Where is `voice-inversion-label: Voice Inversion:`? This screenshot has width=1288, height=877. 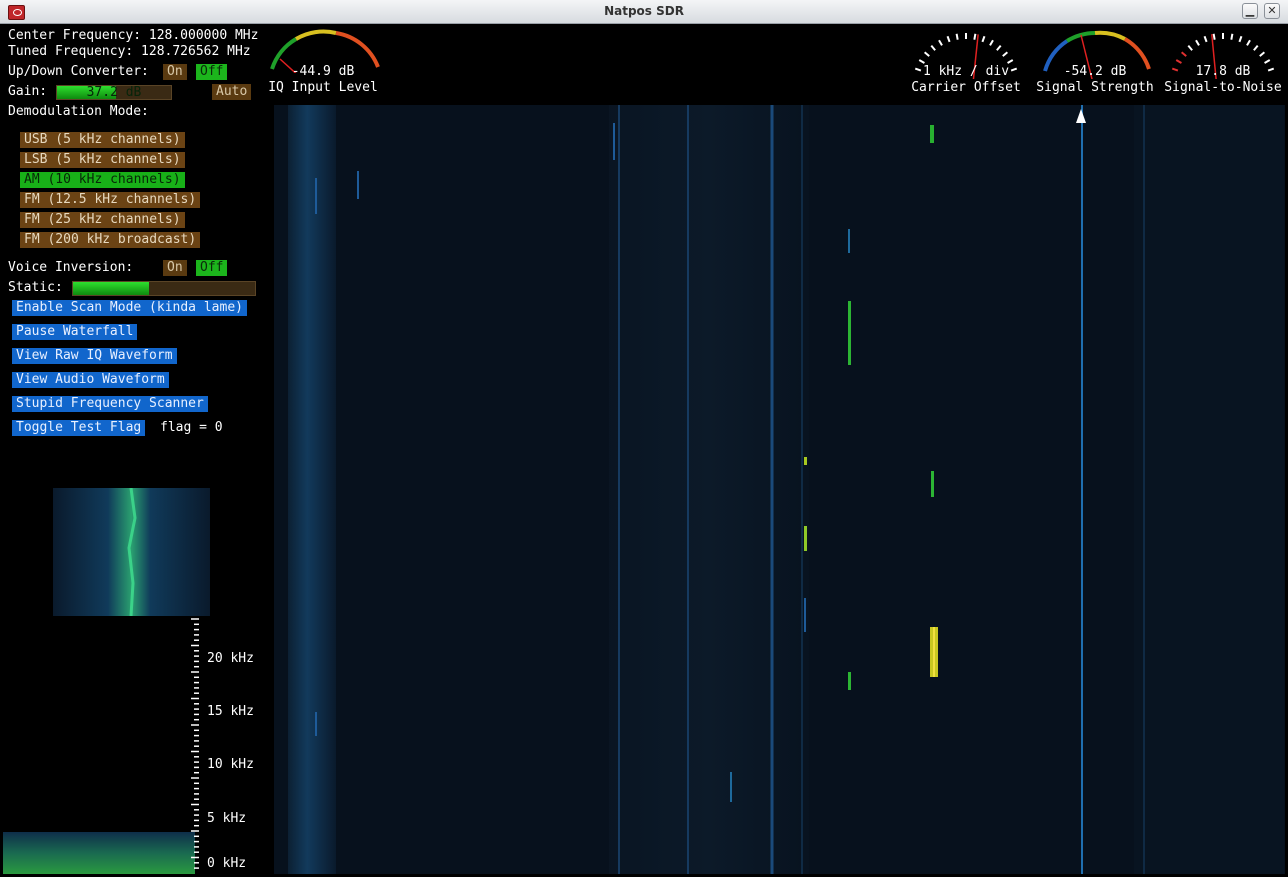
voice-inversion-label: Voice Inversion: is located at coordinates (71, 267).